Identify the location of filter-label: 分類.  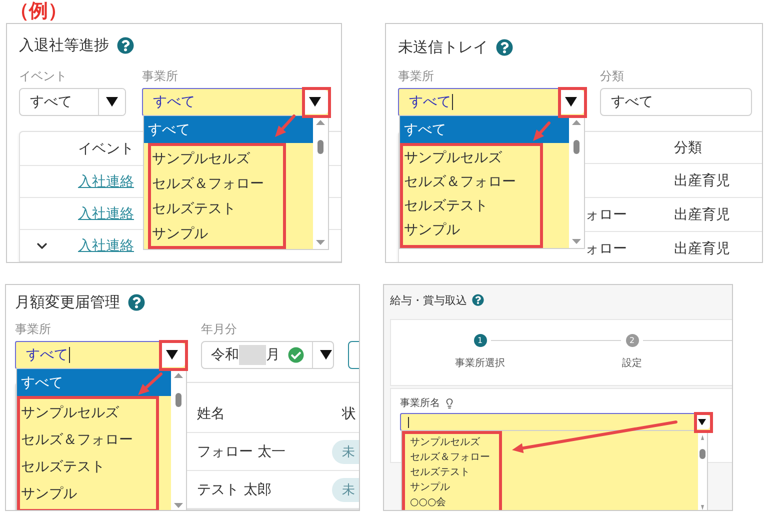
(612, 76).